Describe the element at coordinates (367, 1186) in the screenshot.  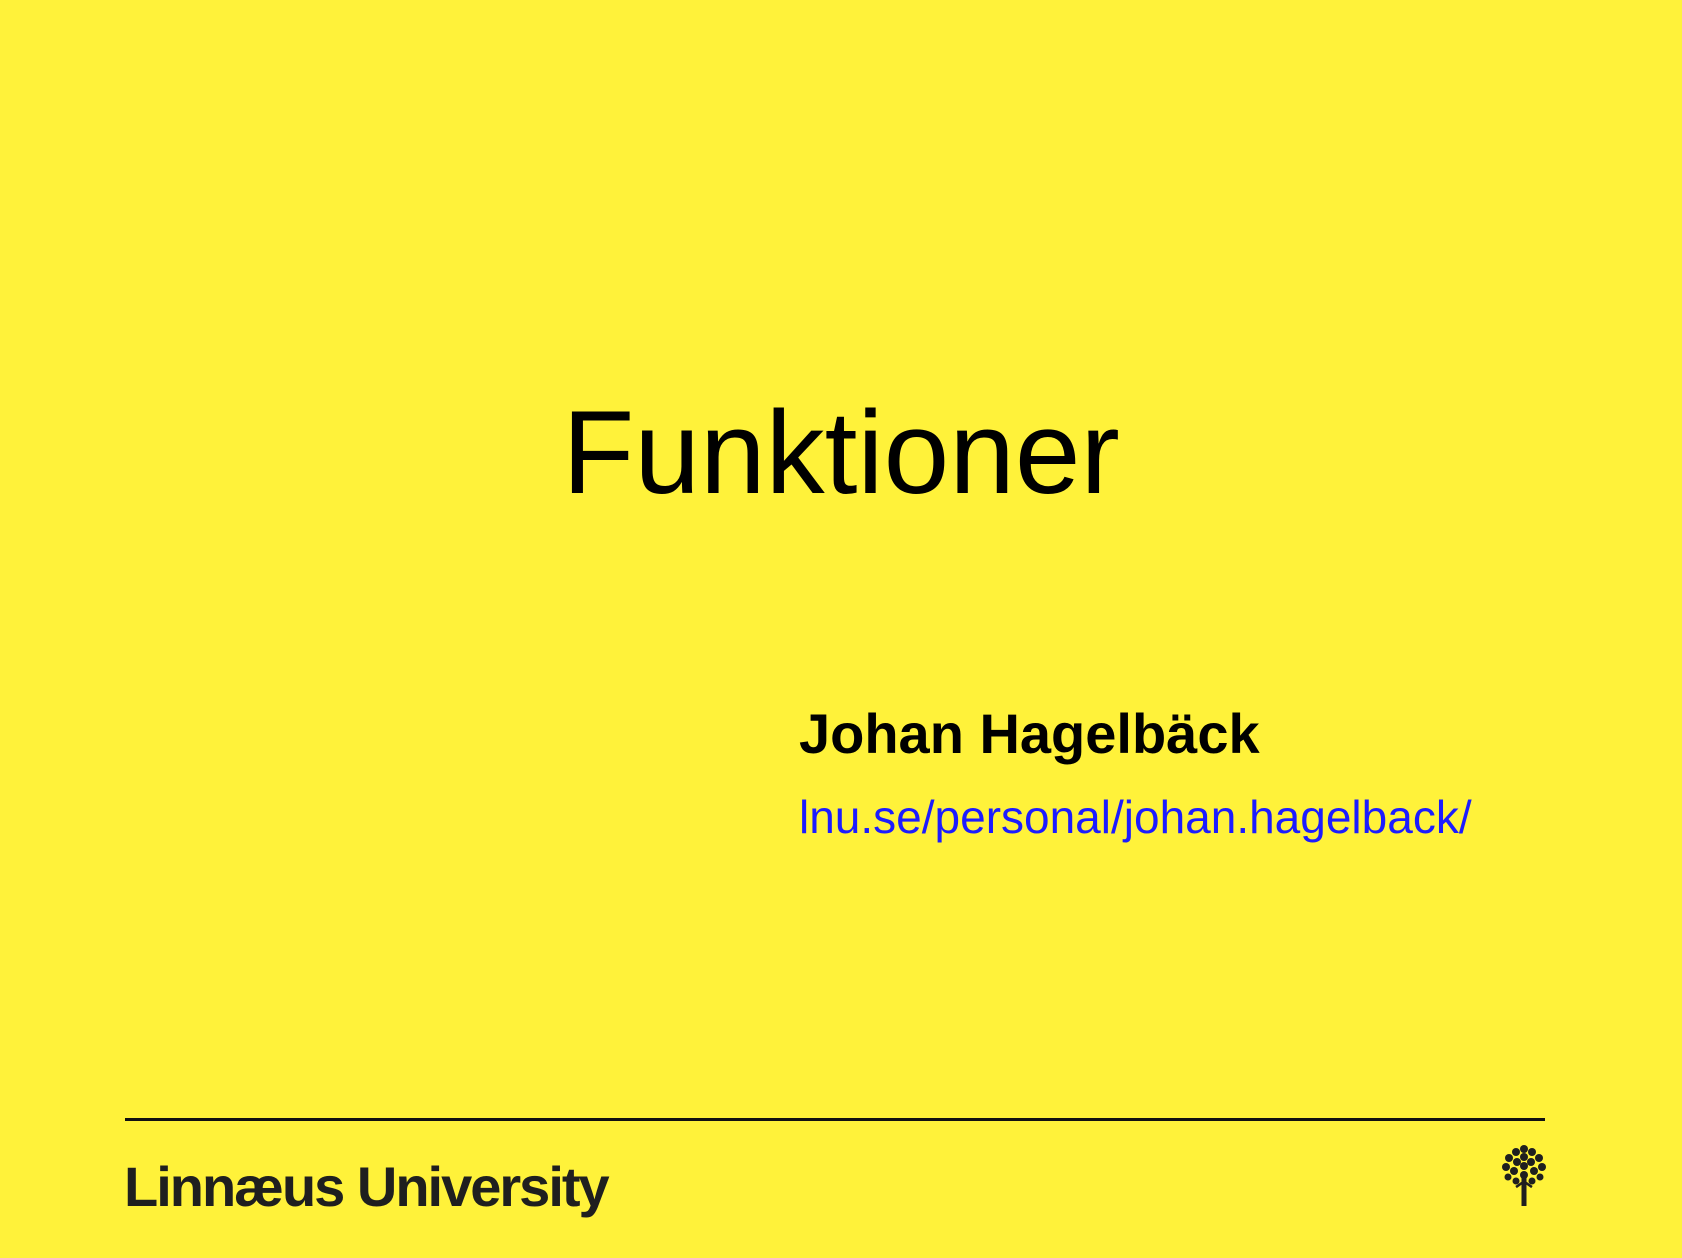
I see `university-logo-text: Linnæus University` at that location.